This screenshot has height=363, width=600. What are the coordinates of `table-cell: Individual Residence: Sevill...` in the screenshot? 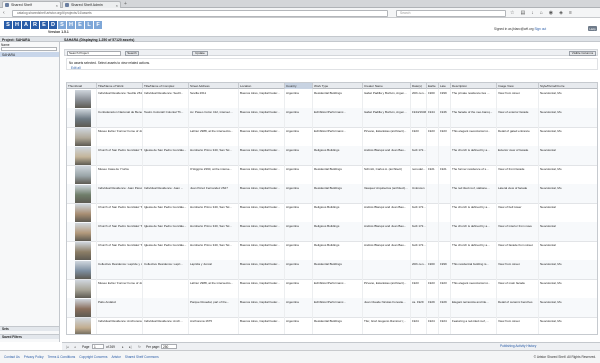 It's located at (166, 99).